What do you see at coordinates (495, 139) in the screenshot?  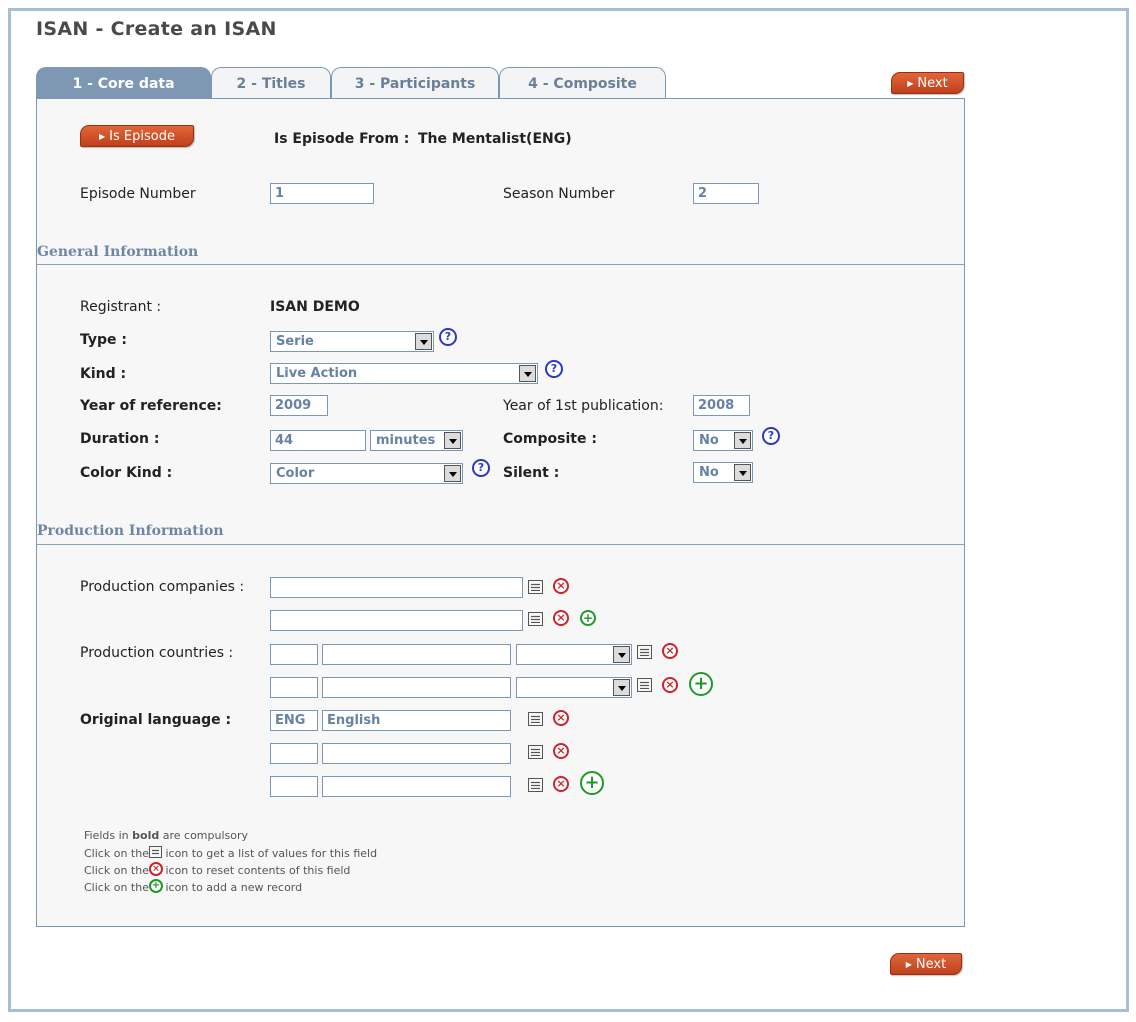 I see `is-episode-from-value: The Mentalist(ENG)` at bounding box center [495, 139].